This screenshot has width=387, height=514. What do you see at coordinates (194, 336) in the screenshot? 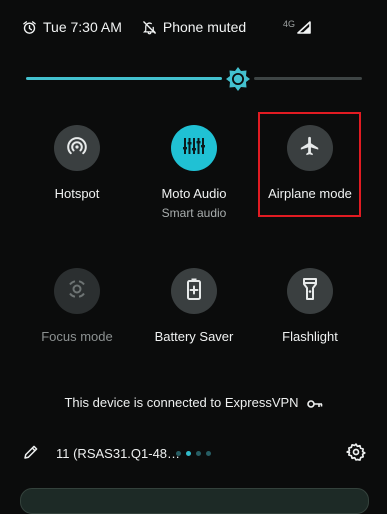
I see `tile-label-battery-saver: Battery Saver` at bounding box center [194, 336].